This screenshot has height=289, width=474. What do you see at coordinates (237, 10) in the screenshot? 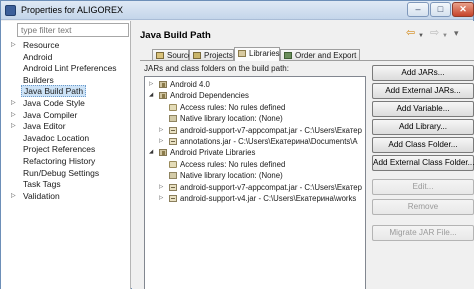
I see `title-bar: Properties for ALIGOREX – □ ✕` at bounding box center [237, 10].